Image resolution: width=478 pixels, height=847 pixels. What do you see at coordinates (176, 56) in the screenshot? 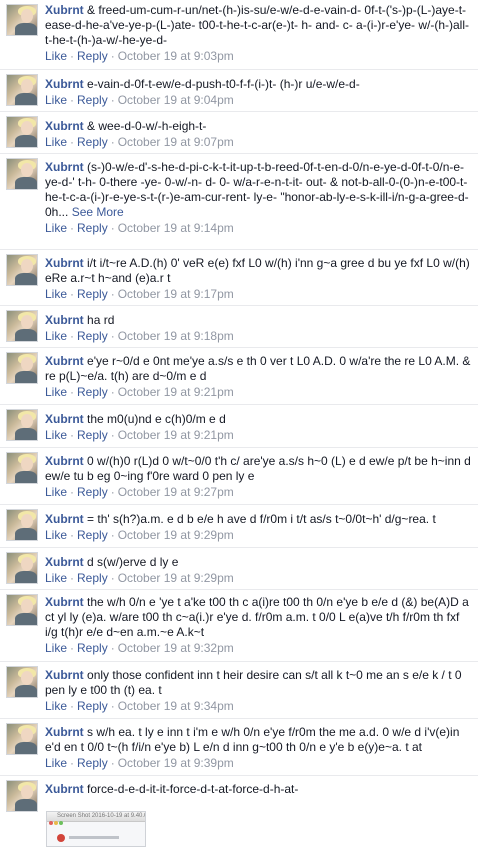
I see `timestamp-link: October 19 at 9:03pm` at bounding box center [176, 56].